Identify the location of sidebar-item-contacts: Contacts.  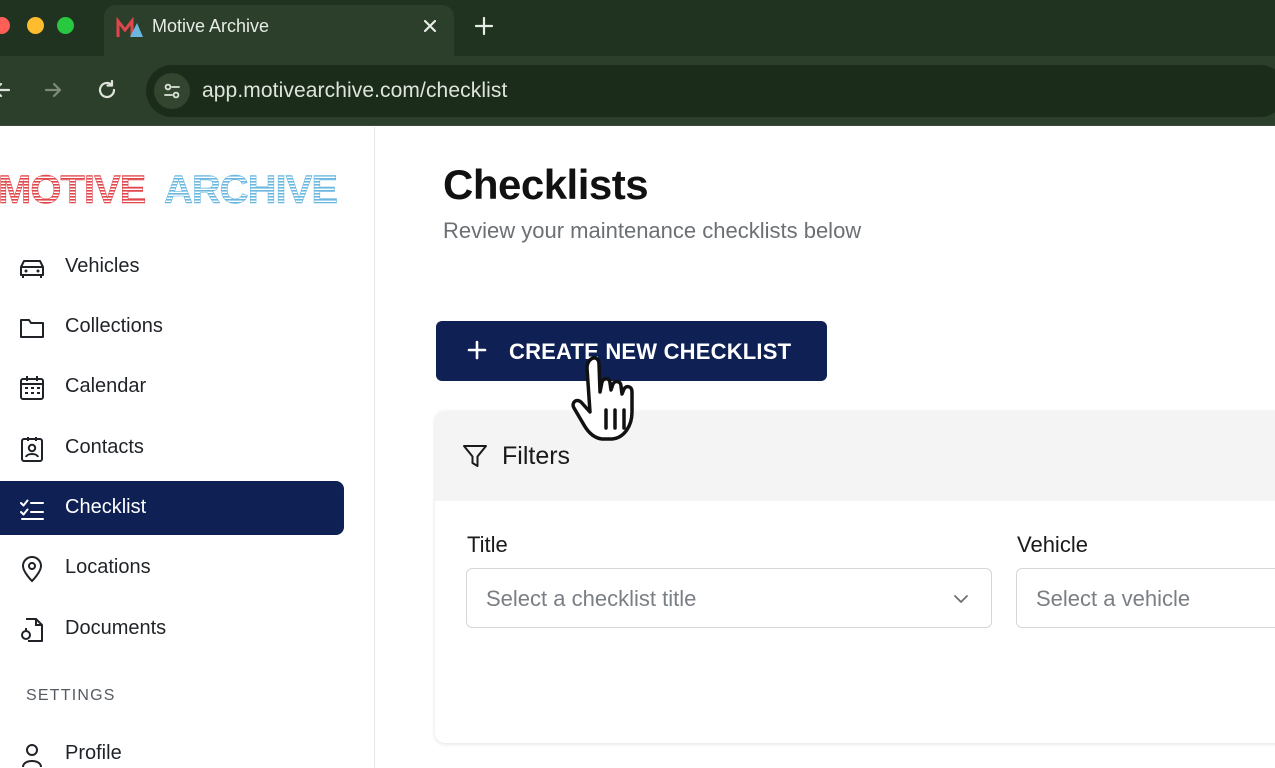
(172, 448).